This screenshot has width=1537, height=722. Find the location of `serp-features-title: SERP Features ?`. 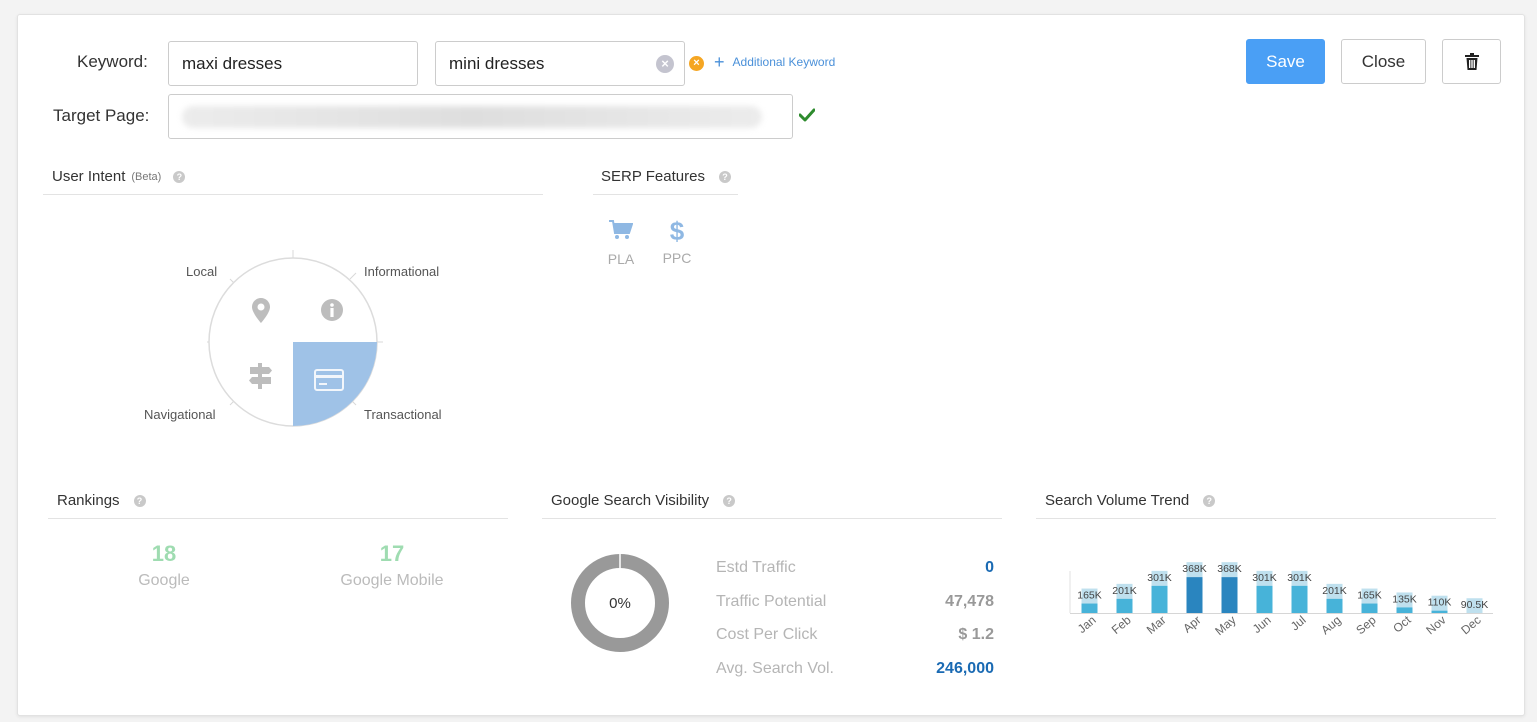

serp-features-title: SERP Features ? is located at coordinates (666, 176).